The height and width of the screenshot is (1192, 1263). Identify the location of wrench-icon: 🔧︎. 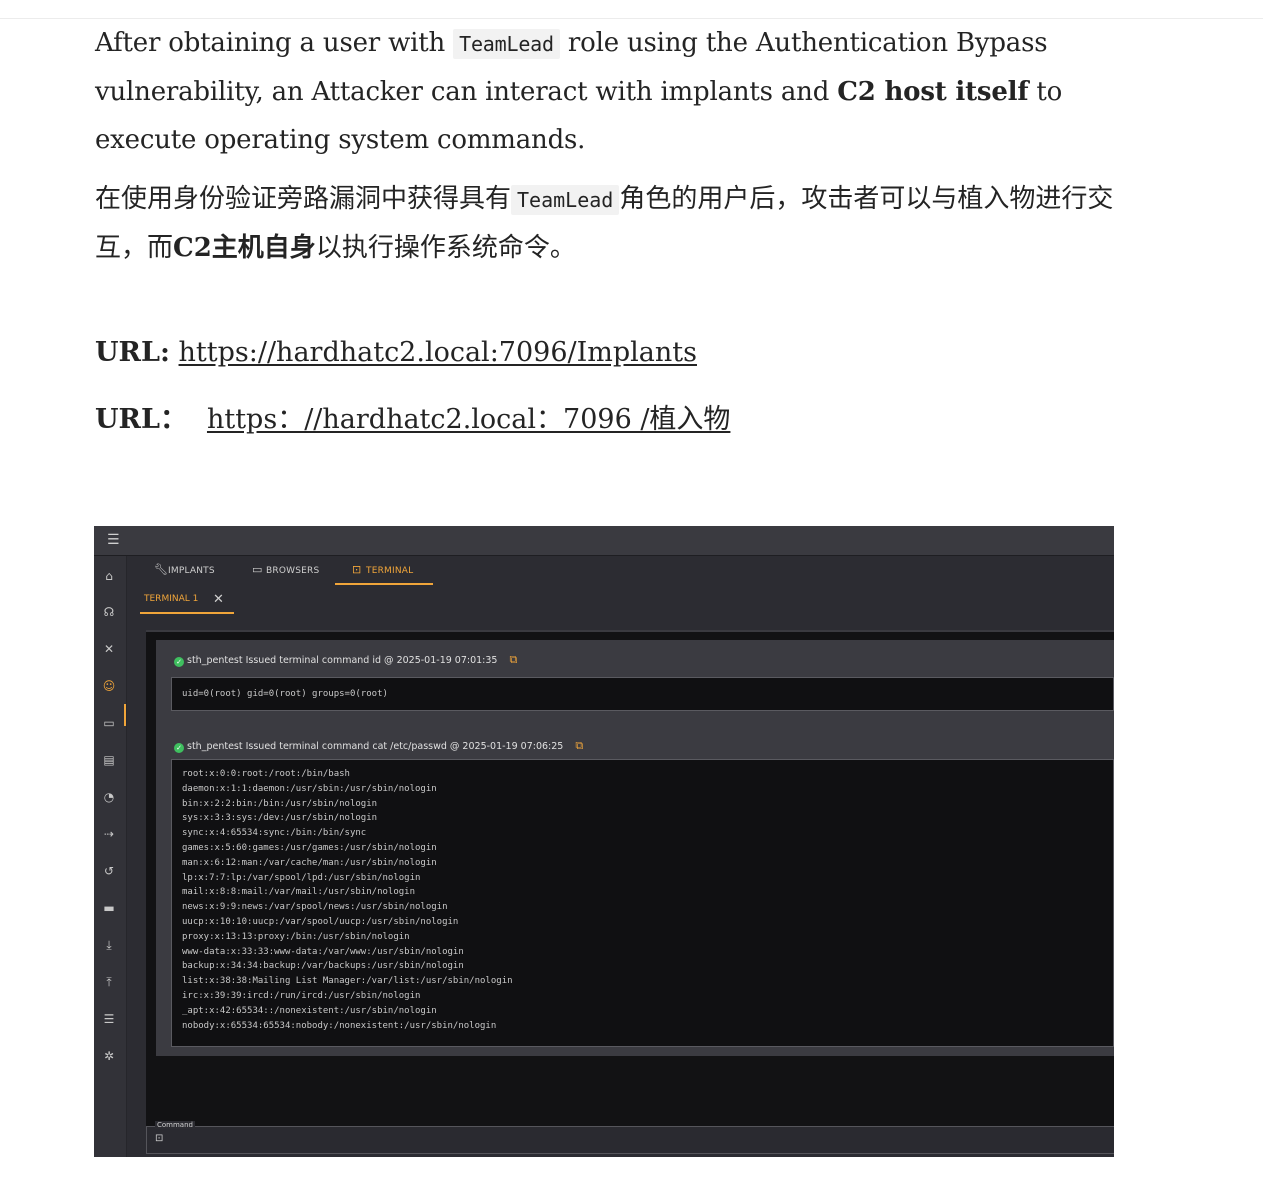
(161, 569).